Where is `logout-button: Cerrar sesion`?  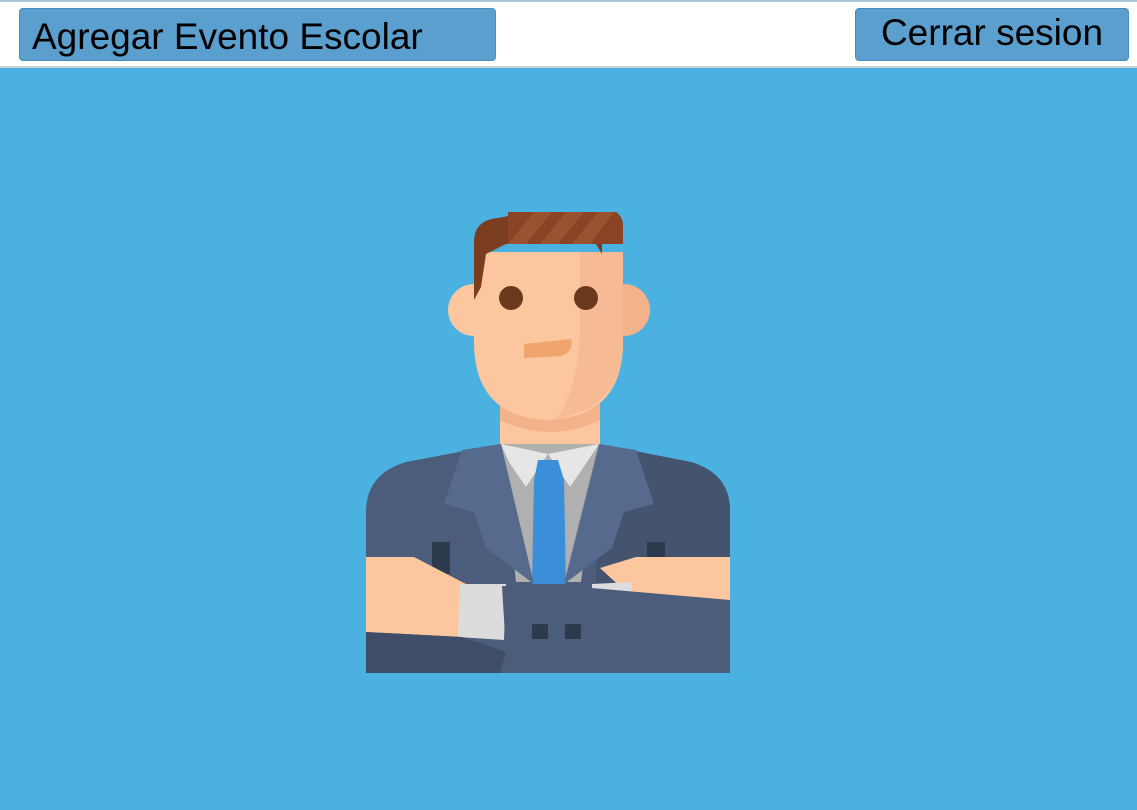
logout-button: Cerrar sesion is located at coordinates (992, 34).